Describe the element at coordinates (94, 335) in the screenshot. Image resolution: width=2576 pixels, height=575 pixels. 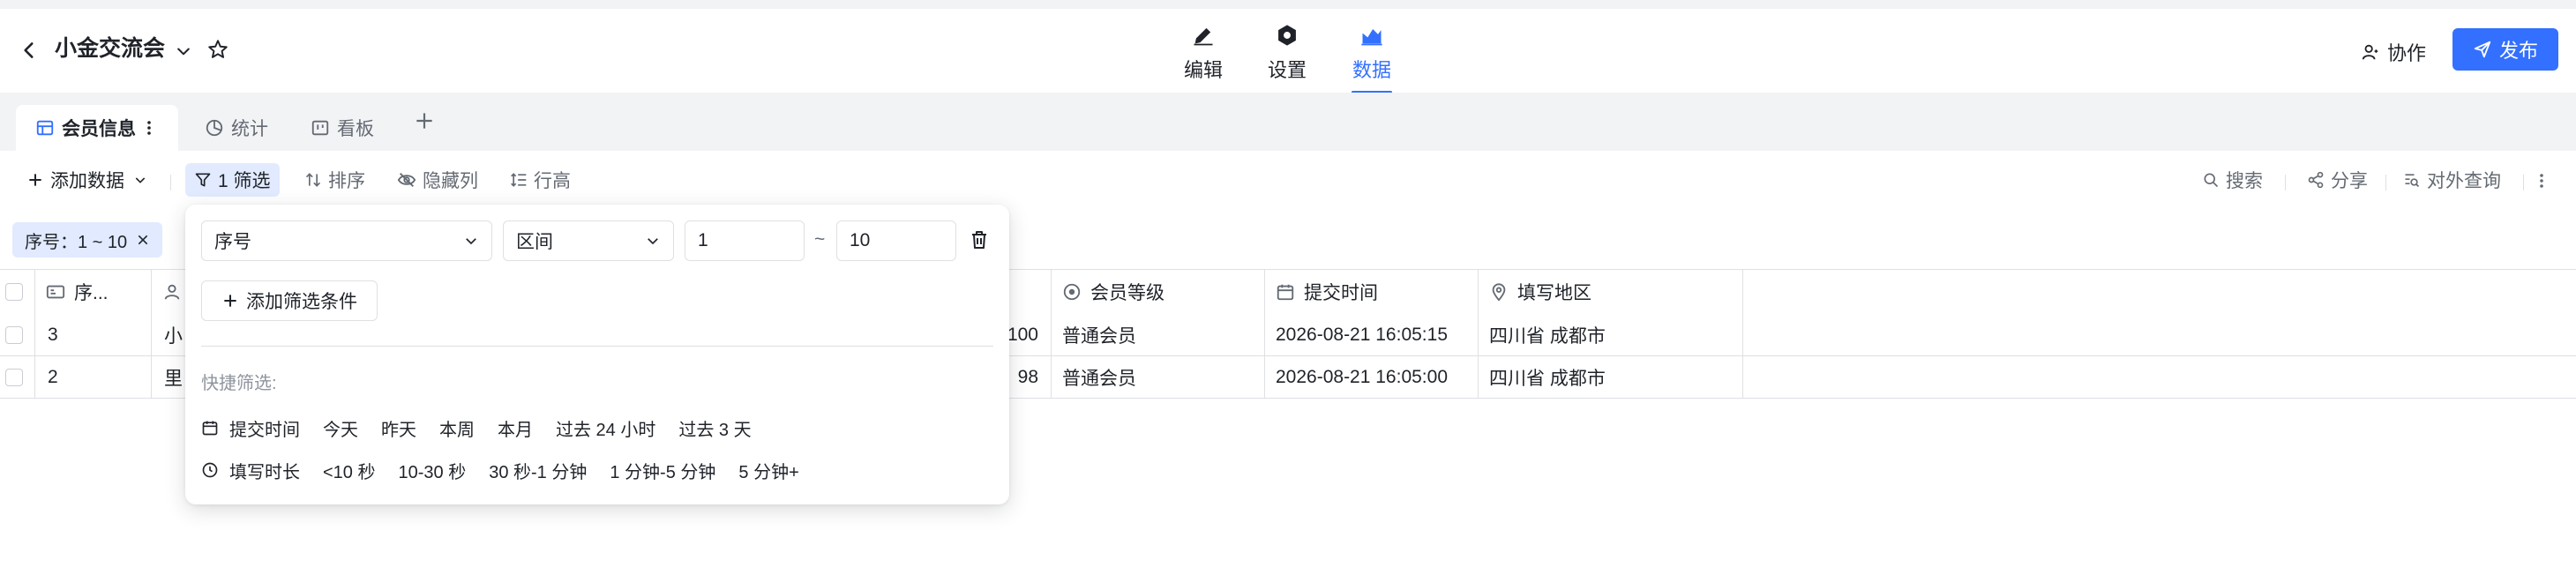
I see `seq-cell: 3 1` at that location.